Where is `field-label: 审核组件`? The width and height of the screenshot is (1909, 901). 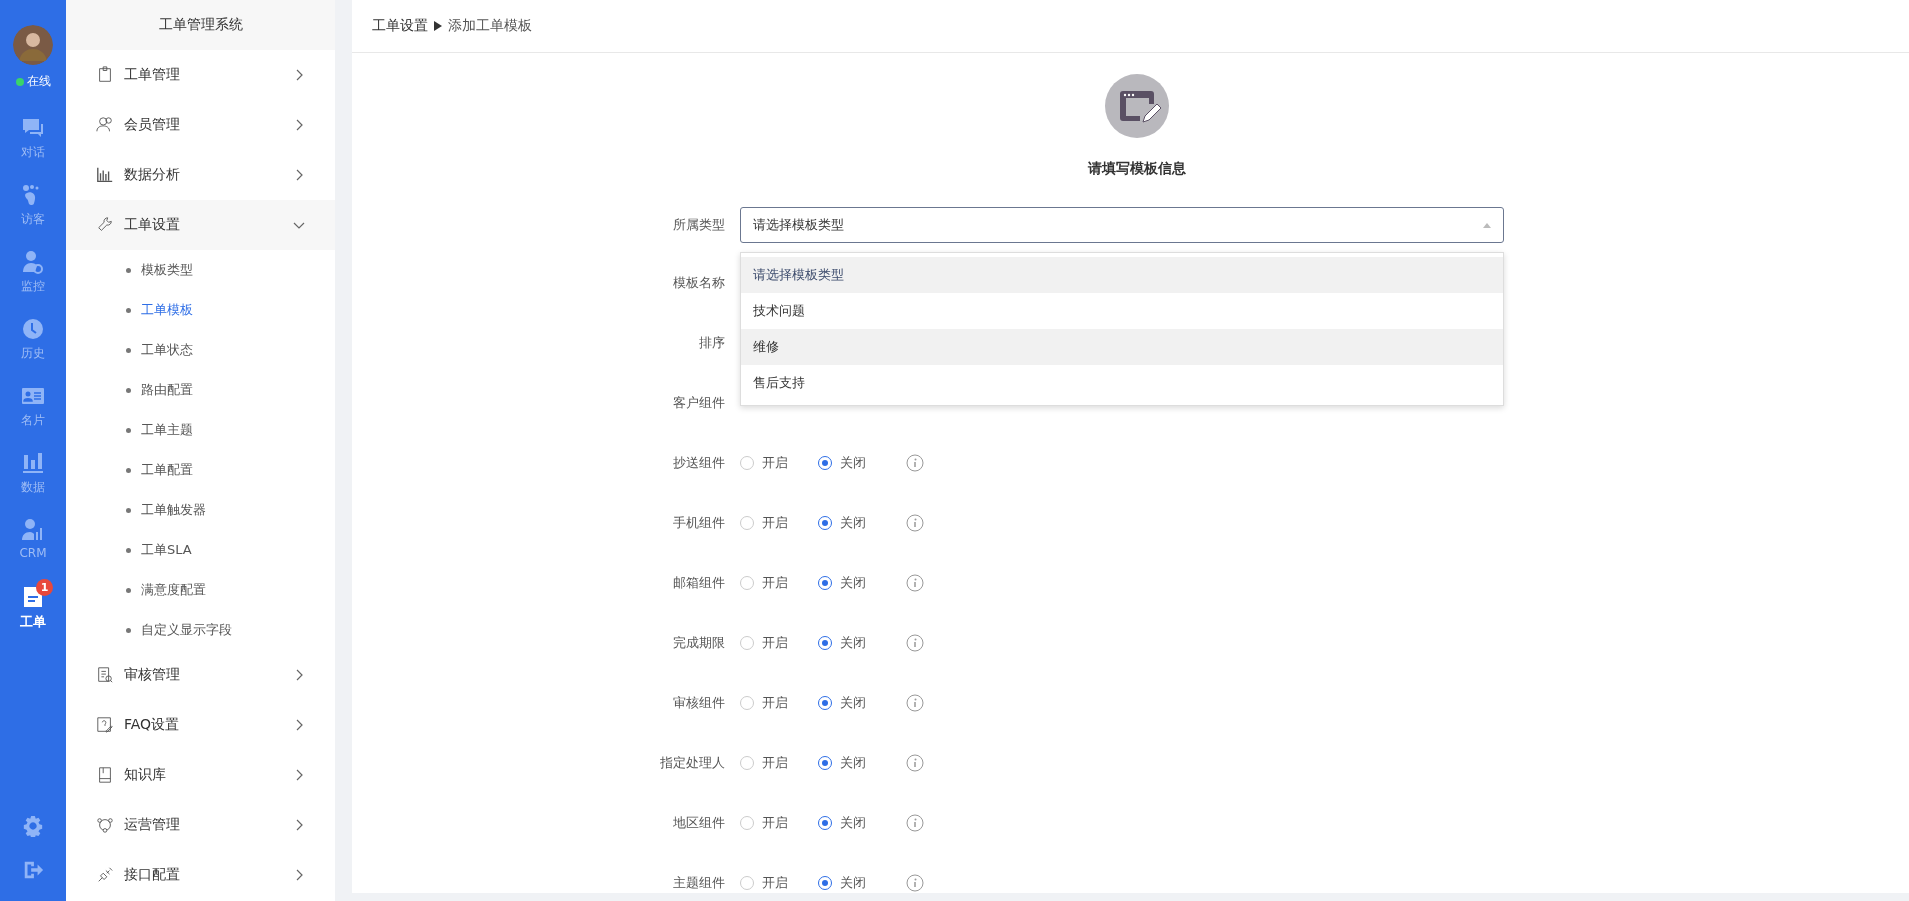
field-label: 审核组件 is located at coordinates (699, 703).